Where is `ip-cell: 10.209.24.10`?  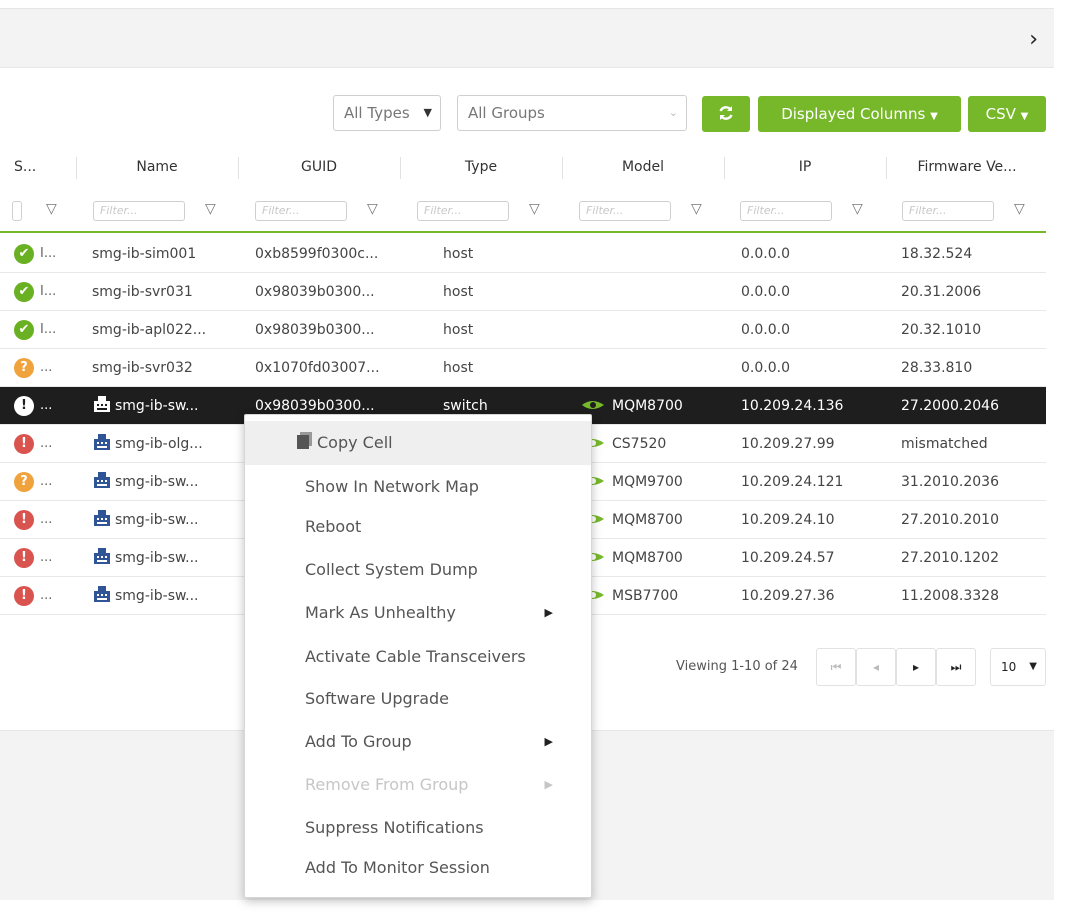 ip-cell: 10.209.24.10 is located at coordinates (816, 520).